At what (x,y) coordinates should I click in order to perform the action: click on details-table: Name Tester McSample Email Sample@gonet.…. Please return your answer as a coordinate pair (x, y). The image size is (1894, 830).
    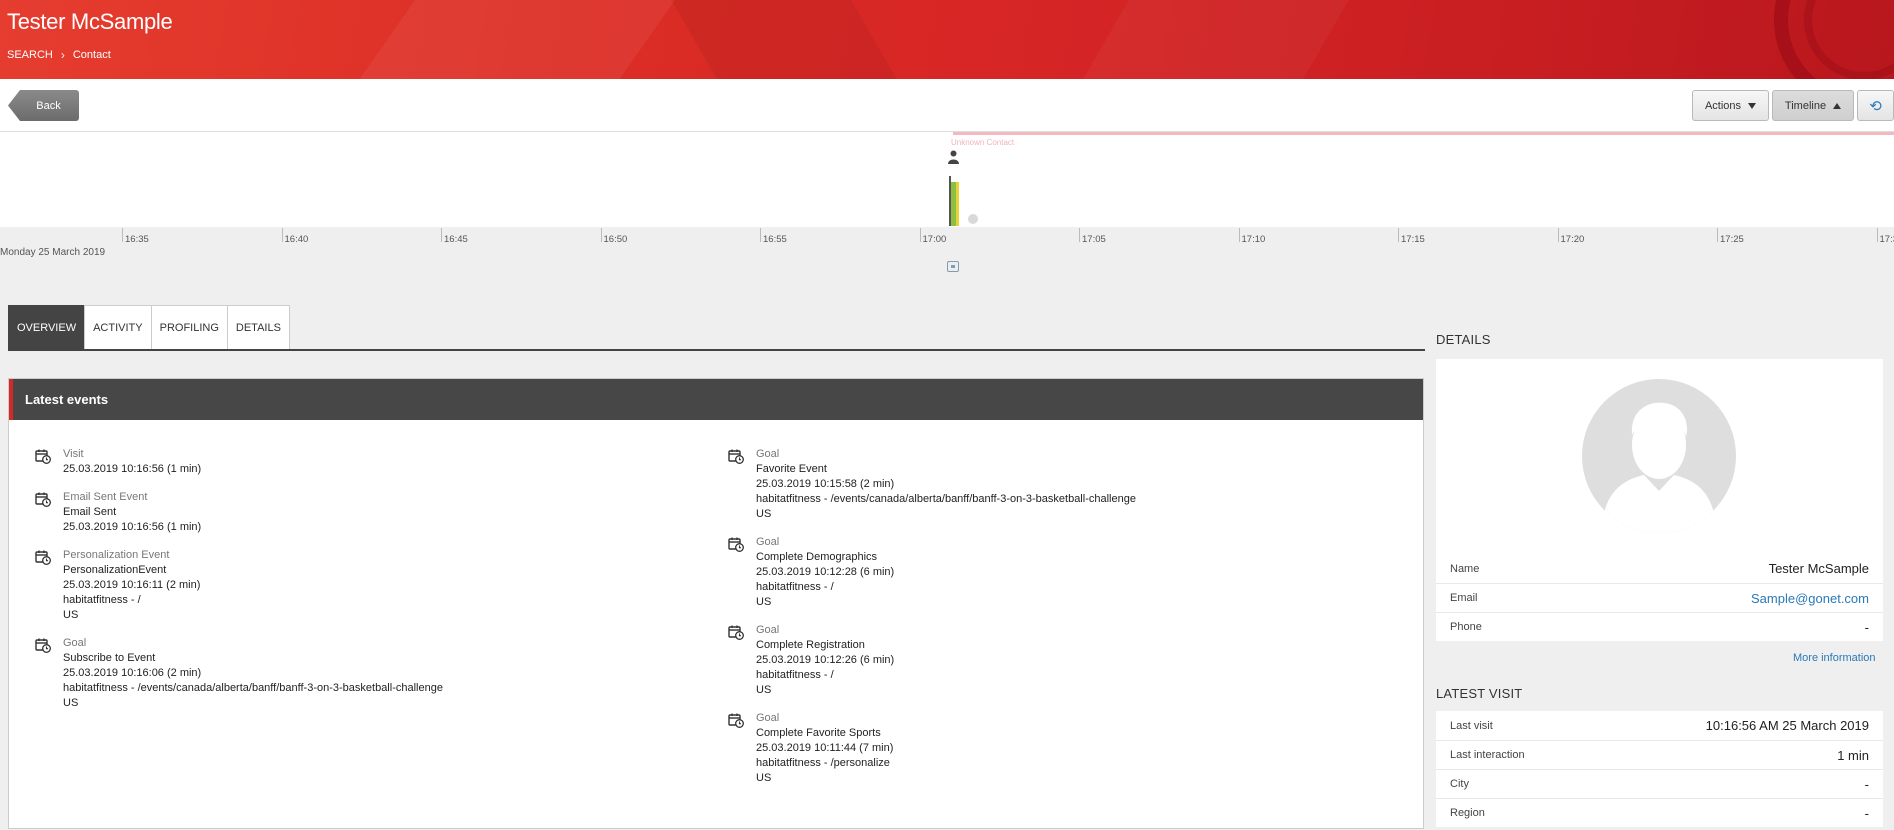
    Looking at the image, I should click on (1659, 597).